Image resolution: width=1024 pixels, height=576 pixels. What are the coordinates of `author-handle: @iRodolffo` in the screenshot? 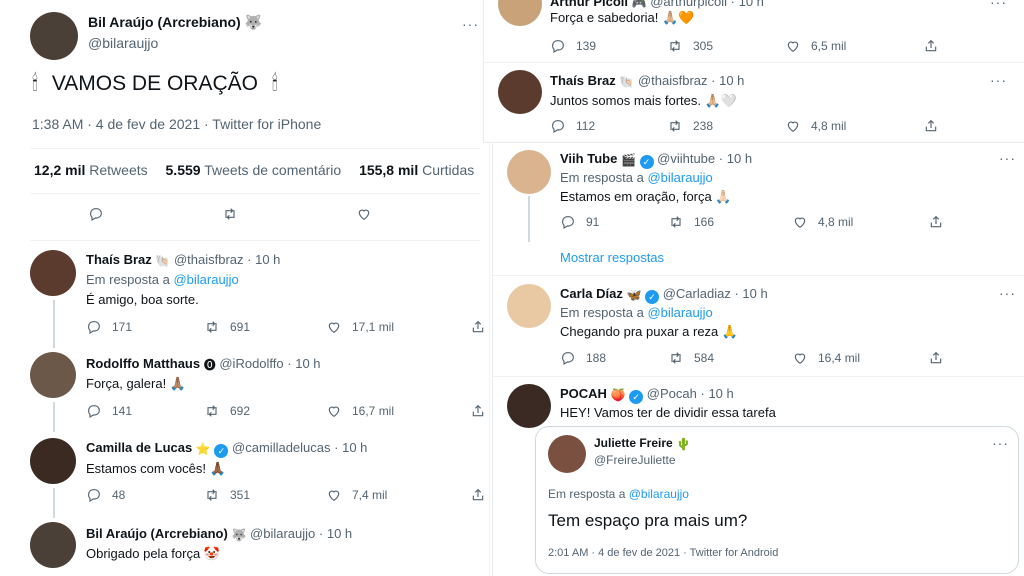 It's located at (251, 363).